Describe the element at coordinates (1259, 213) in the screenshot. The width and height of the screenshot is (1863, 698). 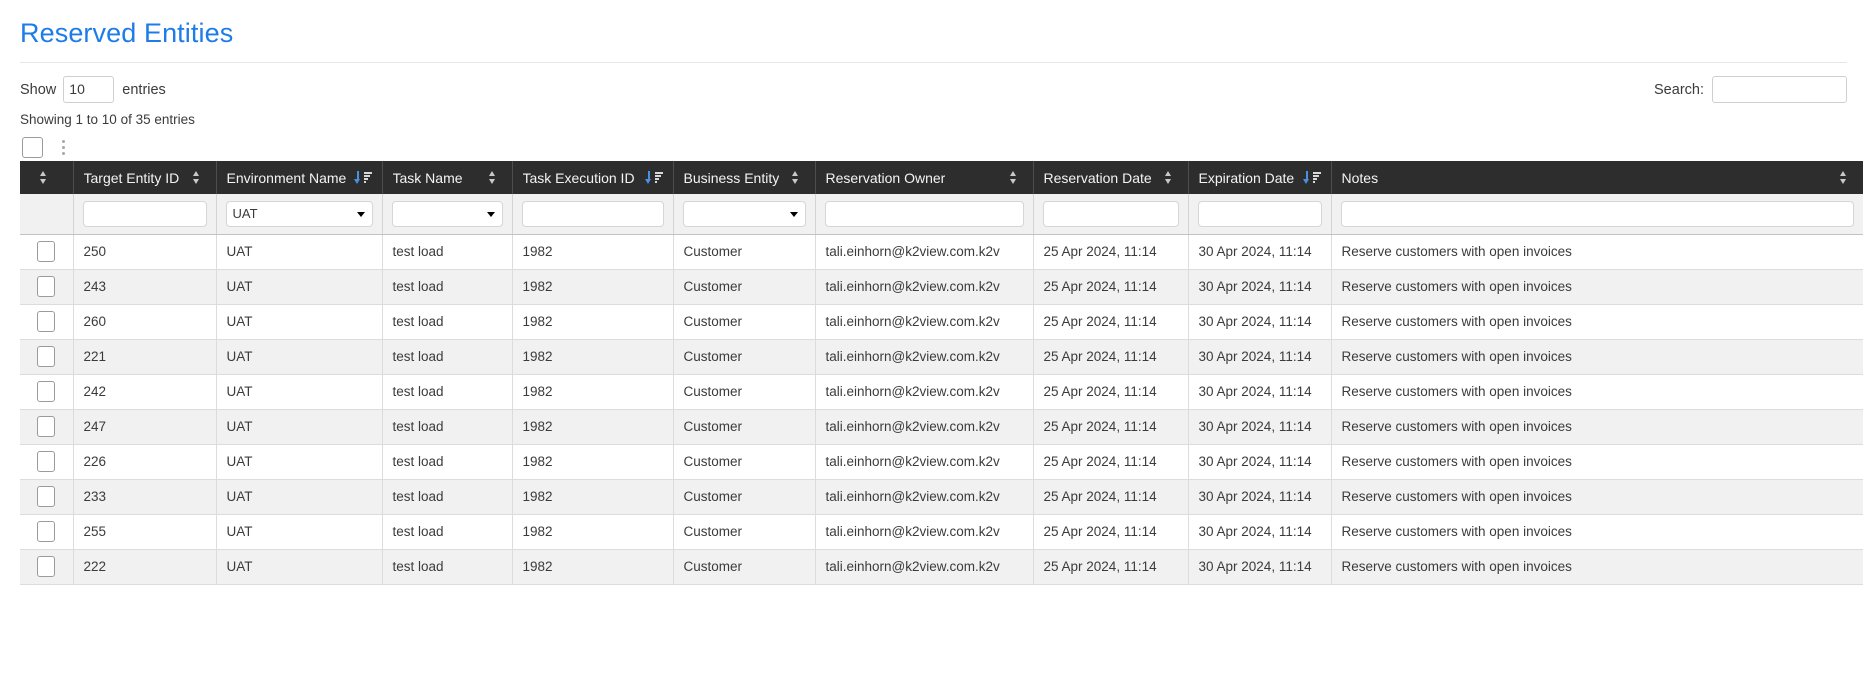
I see `filter-input-exp_date` at that location.